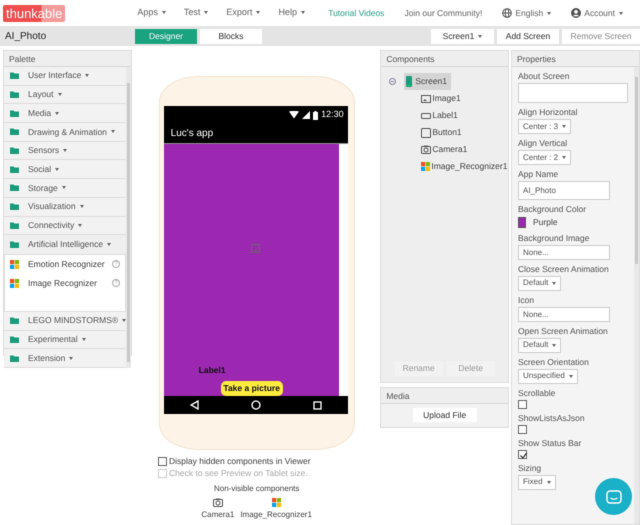 The image size is (640, 525). I want to click on dropdown: Center : 2, so click(545, 157).